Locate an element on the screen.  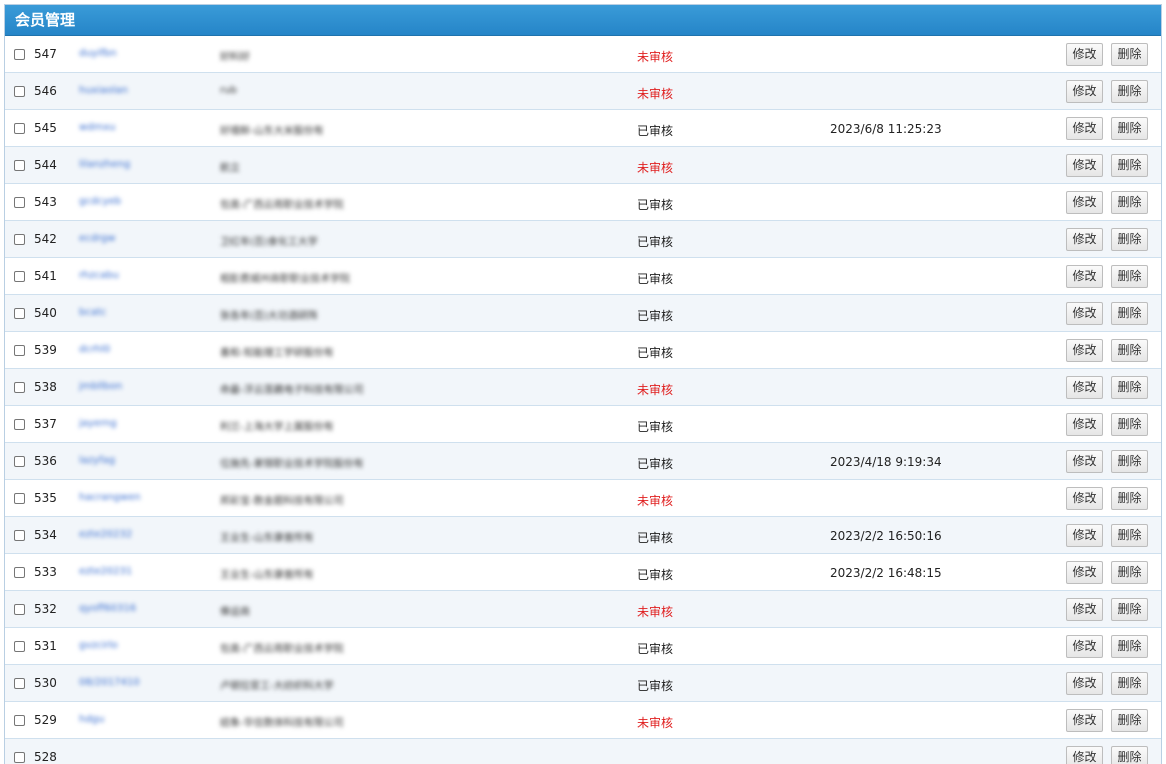
member-username-link: gcdcyeb is located at coordinates (100, 201).